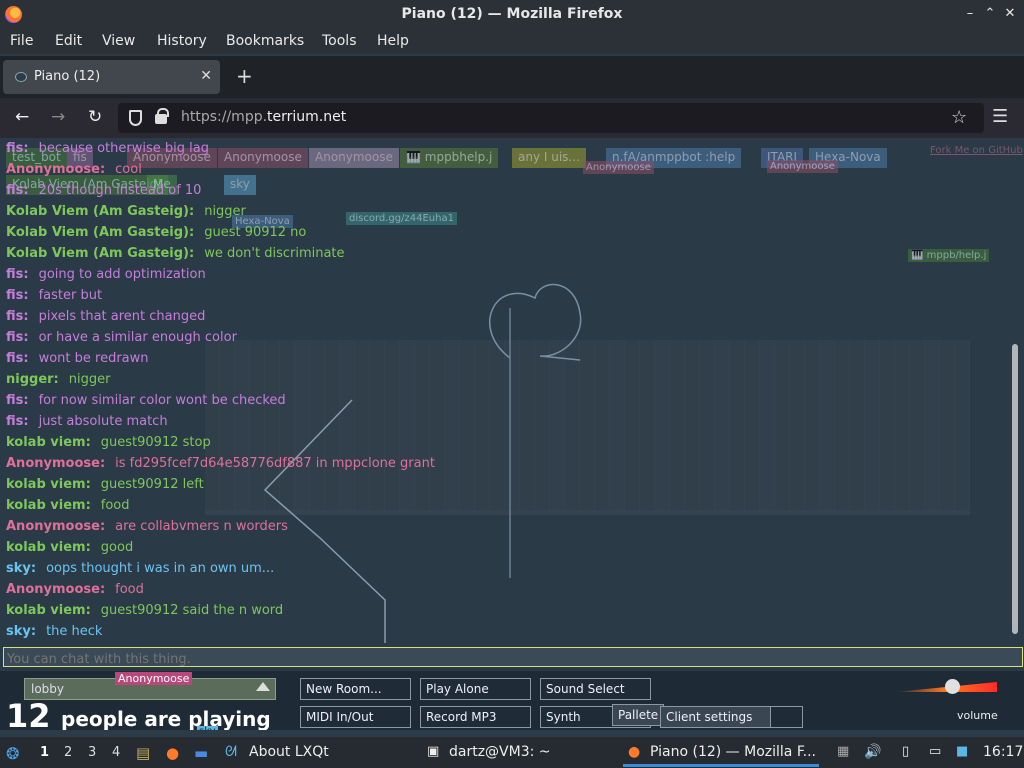 The width and height of the screenshot is (1024, 768). I want to click on tray-icon: ▦, so click(843, 751).